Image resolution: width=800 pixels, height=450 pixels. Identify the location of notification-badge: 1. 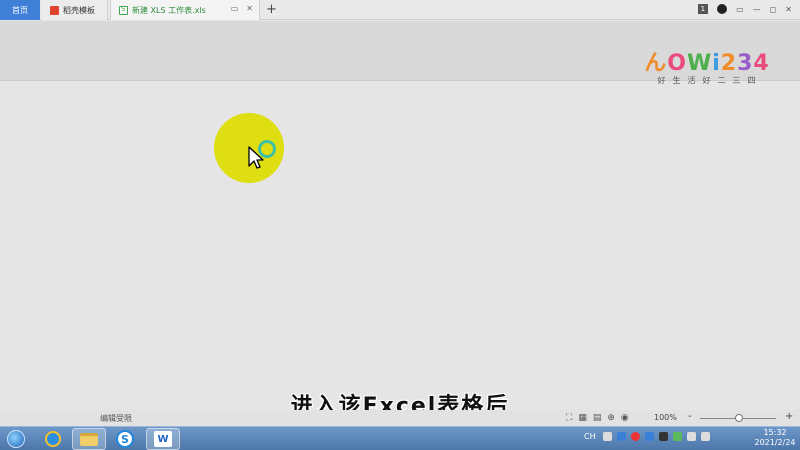
(703, 9).